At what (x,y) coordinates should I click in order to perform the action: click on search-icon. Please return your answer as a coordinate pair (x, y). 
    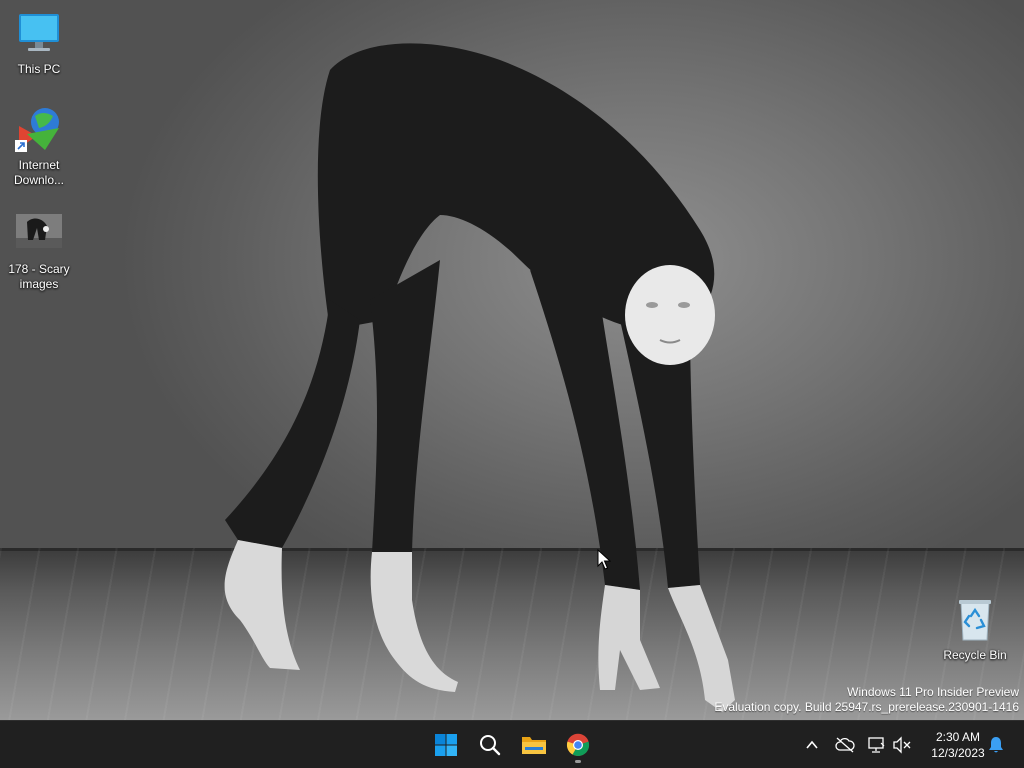
    Looking at the image, I should click on (490, 745).